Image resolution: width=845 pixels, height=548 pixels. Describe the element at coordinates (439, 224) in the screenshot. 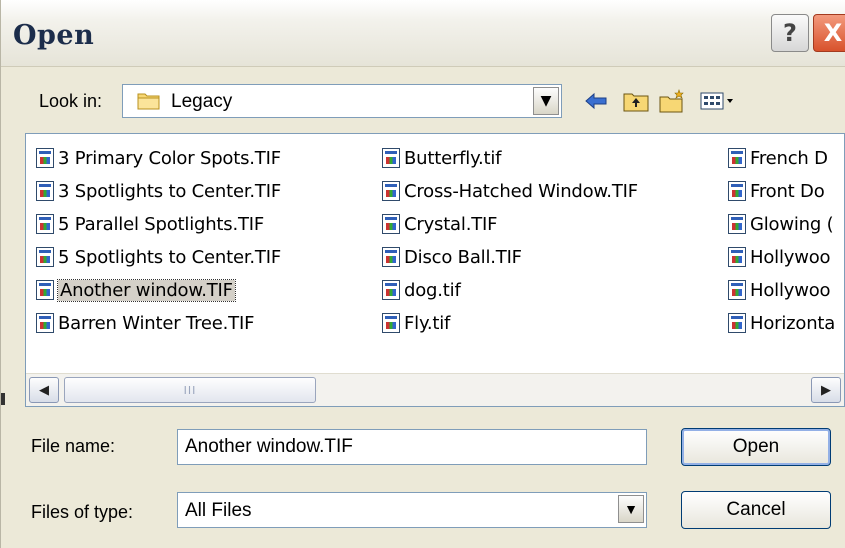

I see `list-item: Crystal.TIF` at that location.